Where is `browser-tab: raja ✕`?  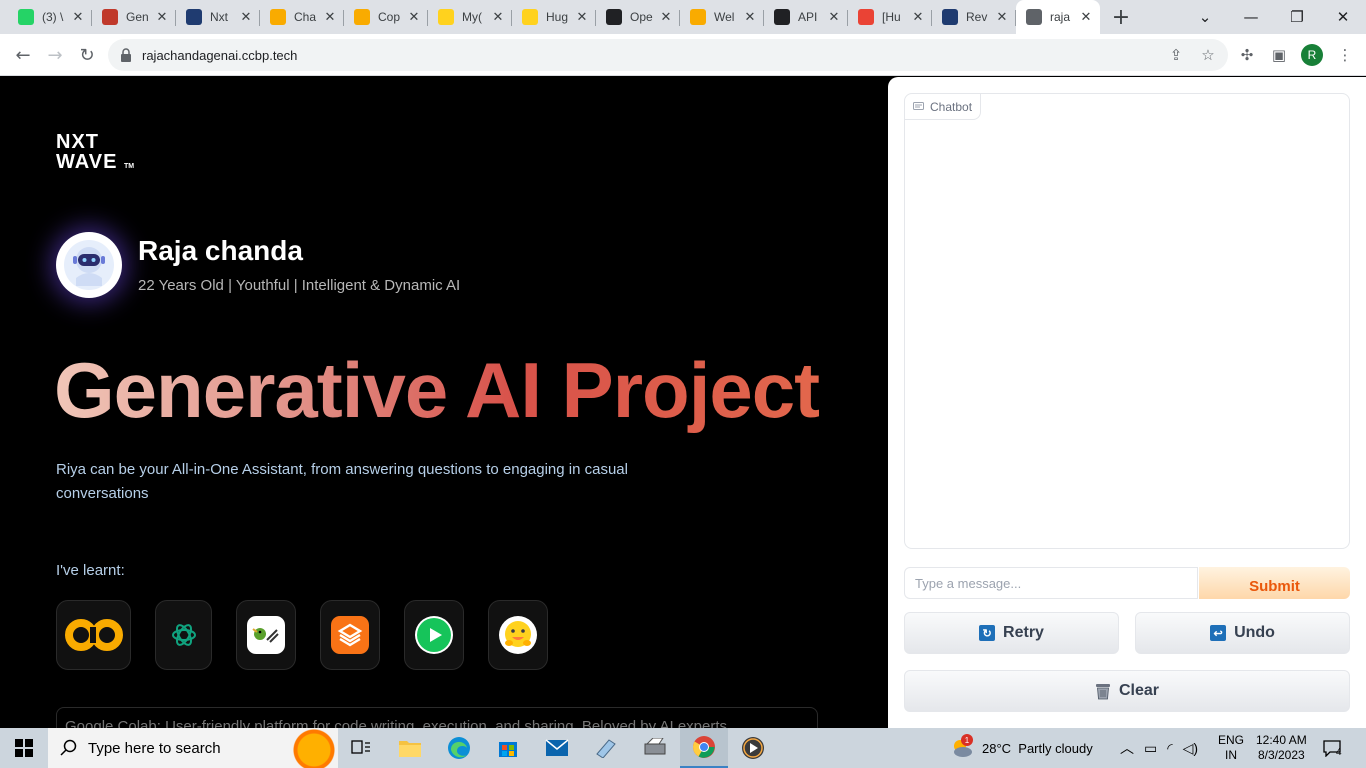
browser-tab: raja ✕ is located at coordinates (1058, 17).